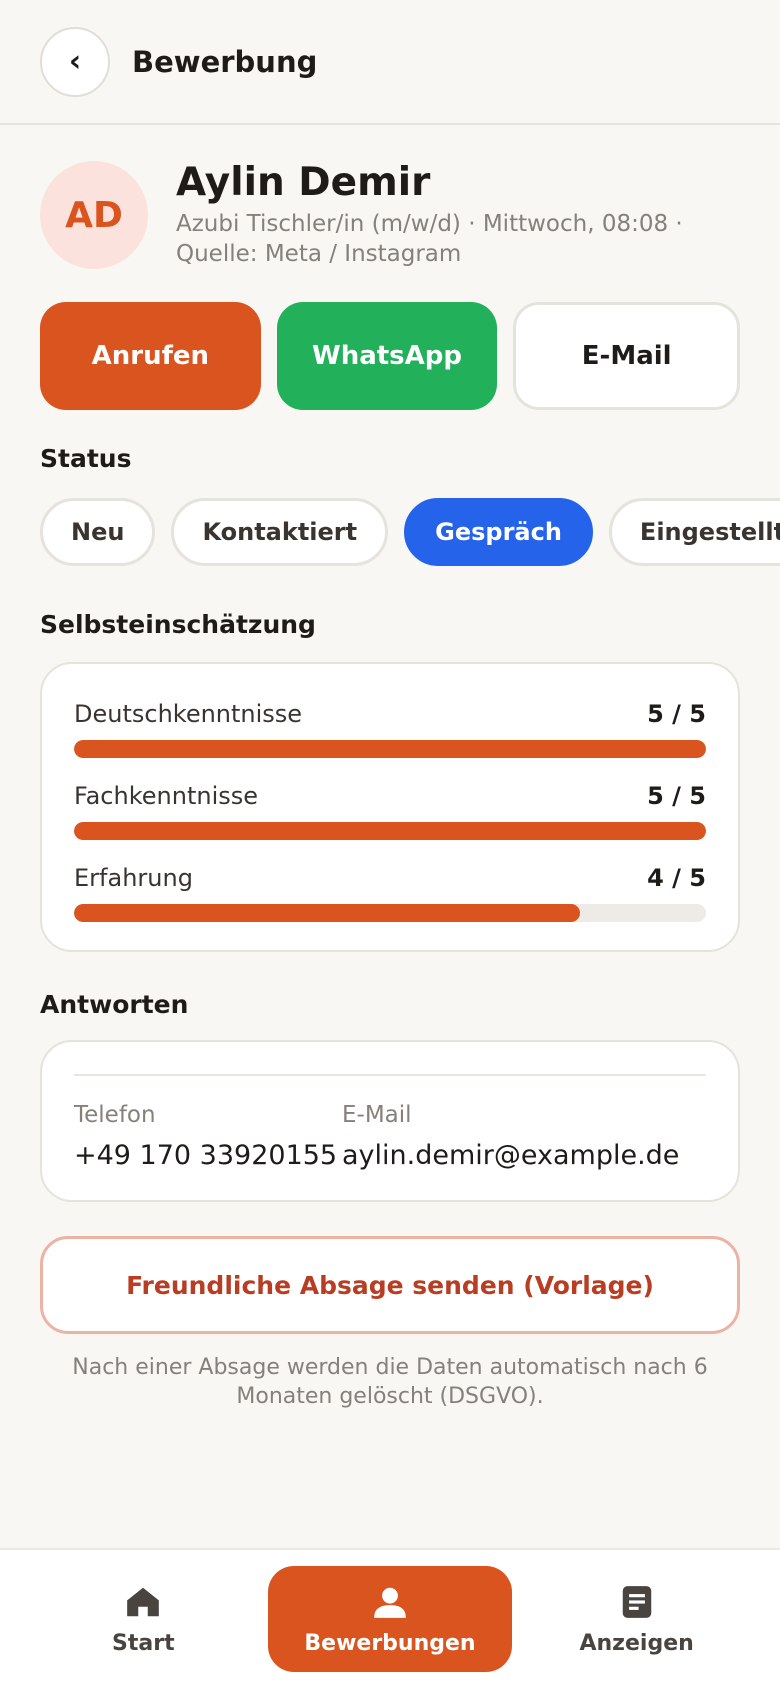 This screenshot has height=1688, width=780. I want to click on send-rejection-button: Freundliche Absage senden (Vorlage), so click(390, 1285).